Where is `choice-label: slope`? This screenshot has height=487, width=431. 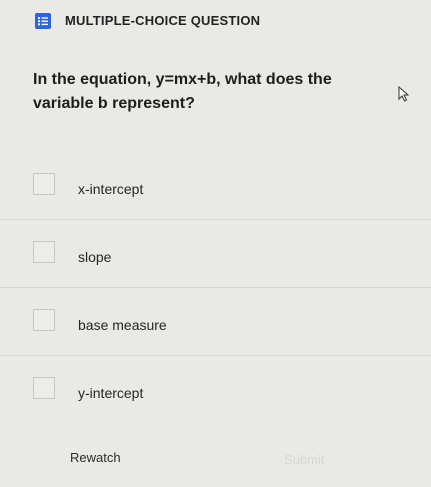
choice-label: slope is located at coordinates (95, 257).